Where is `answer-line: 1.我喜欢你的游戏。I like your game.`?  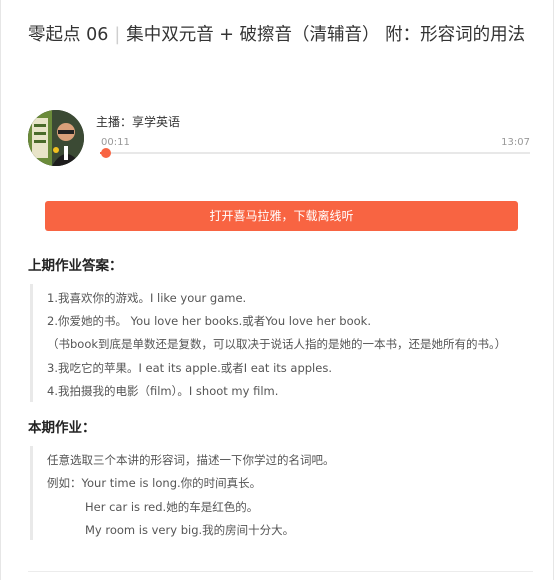
answer-line: 1.我喜欢你的游戏。I like your game. is located at coordinates (147, 298).